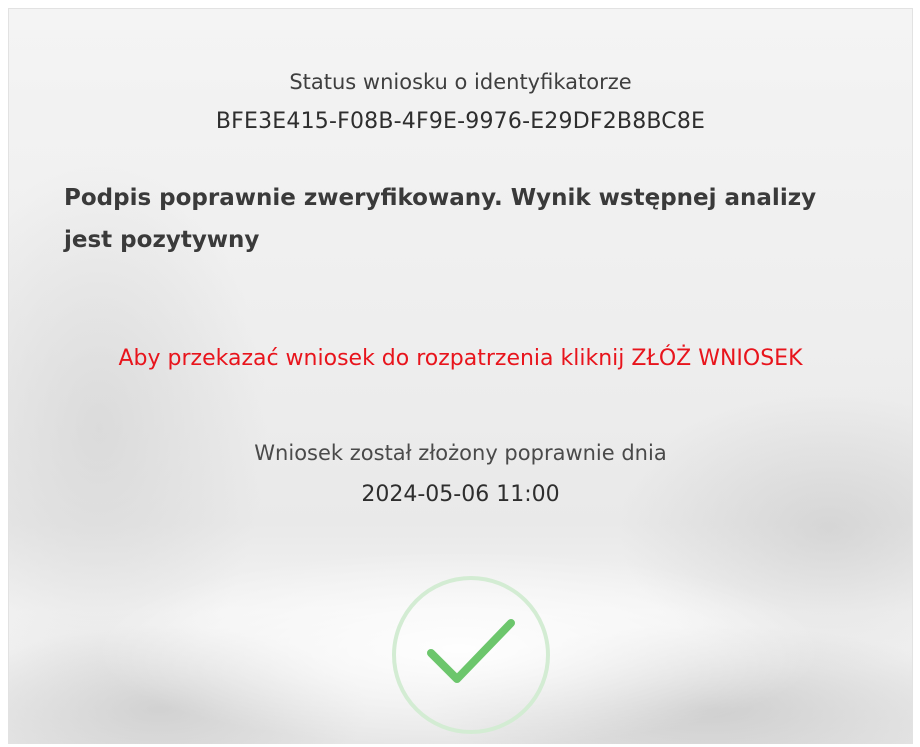 Image resolution: width=920 pixels, height=747 pixels. Describe the element at coordinates (471, 651) in the screenshot. I see `check-mark` at that location.